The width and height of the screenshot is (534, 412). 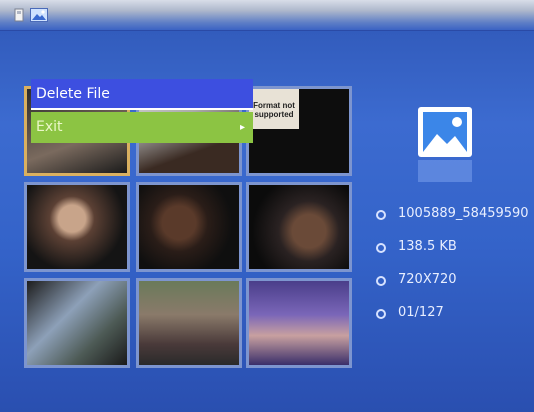 What do you see at coordinates (445, 132) in the screenshot?
I see `picture-icon` at bounding box center [445, 132].